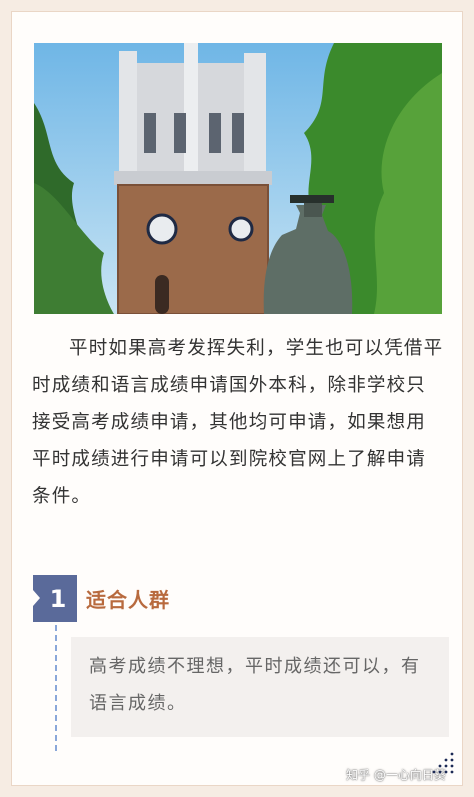  What do you see at coordinates (443, 763) in the screenshot?
I see `dot-pattern-icon` at bounding box center [443, 763].